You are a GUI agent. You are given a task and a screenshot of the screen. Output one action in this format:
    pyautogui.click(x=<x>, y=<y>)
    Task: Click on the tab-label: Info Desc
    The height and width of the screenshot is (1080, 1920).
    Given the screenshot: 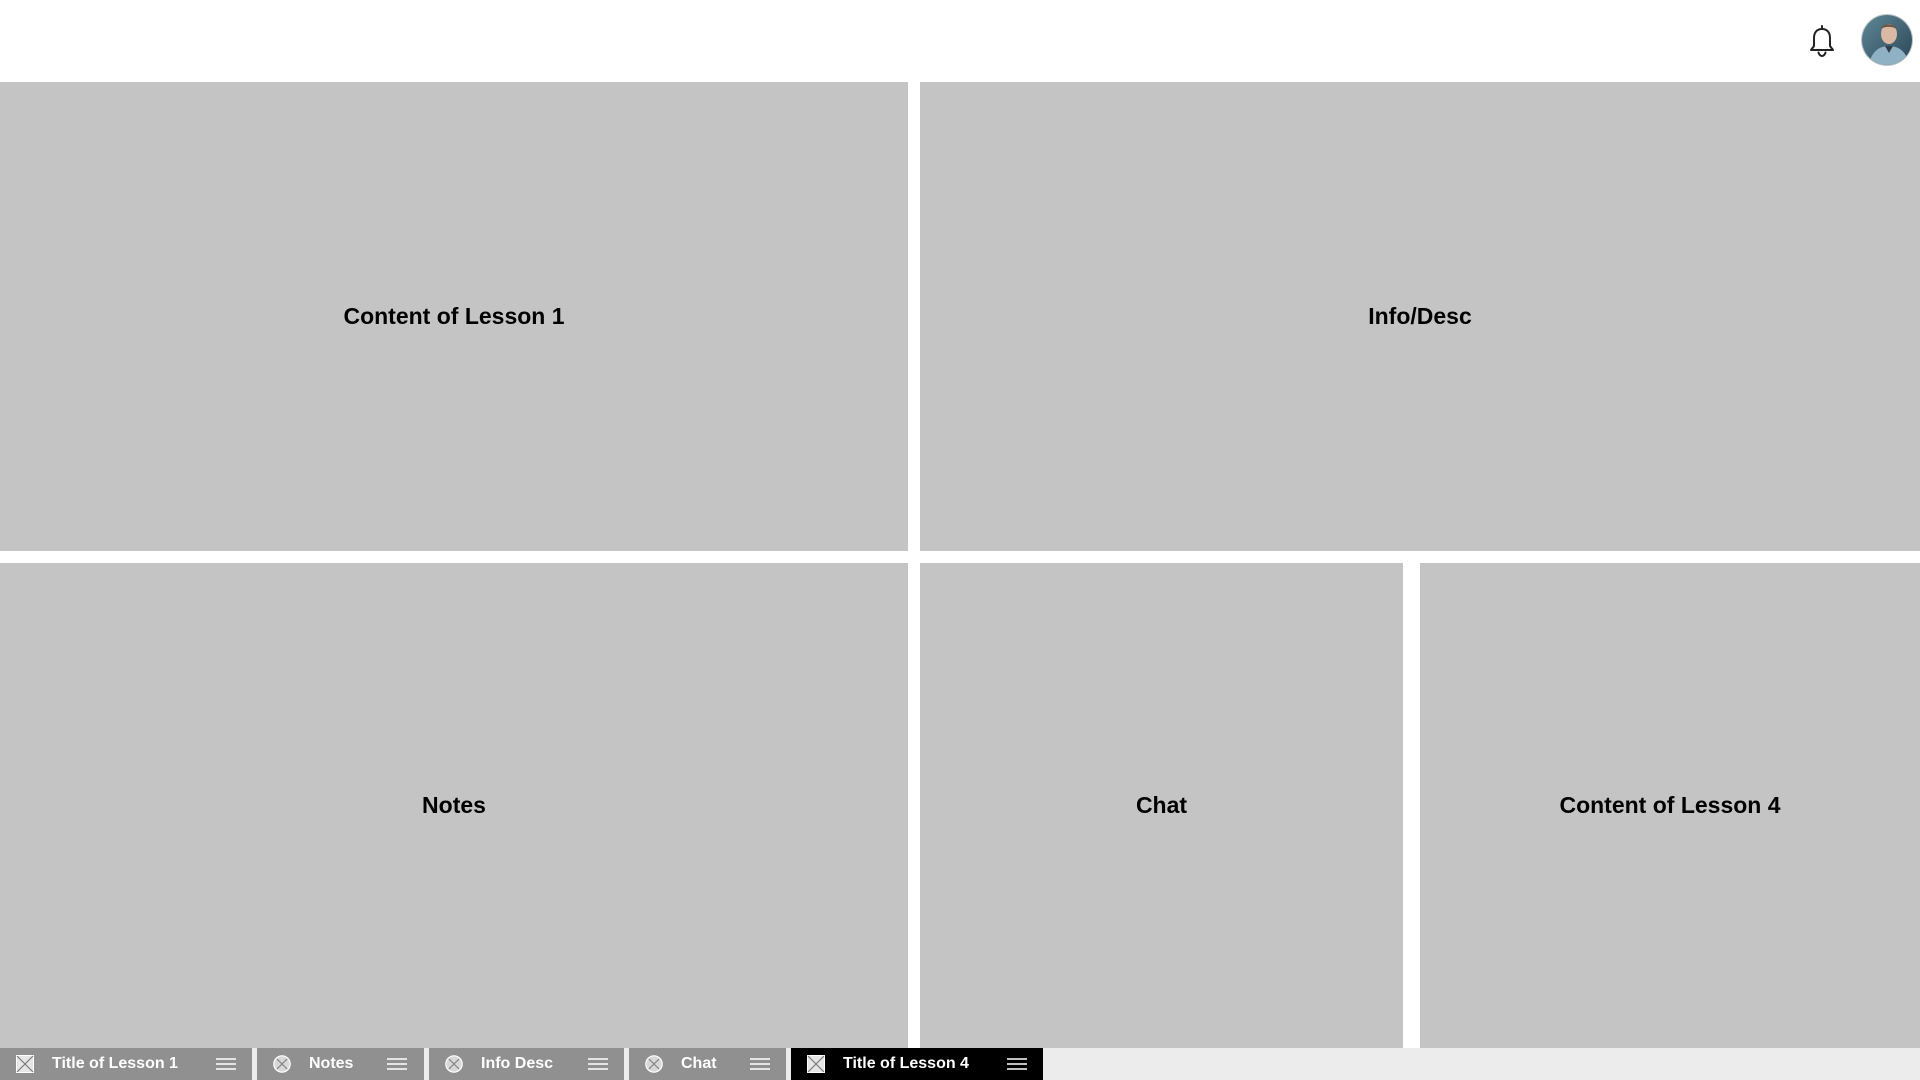 What is the action you would take?
    pyautogui.click(x=517, y=1063)
    